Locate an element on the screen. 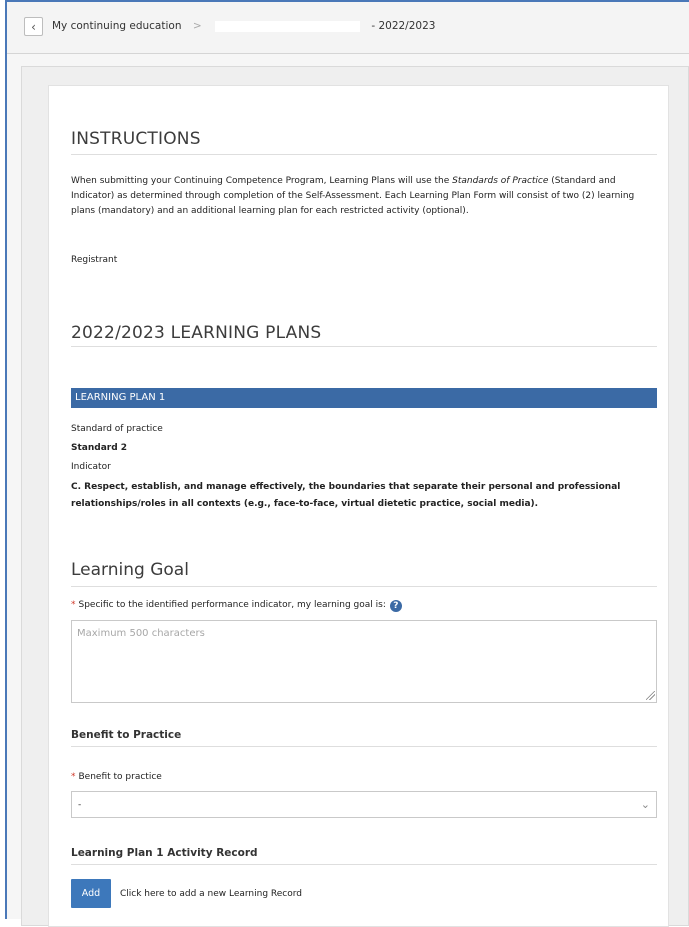  help-icon: ? is located at coordinates (395, 606).